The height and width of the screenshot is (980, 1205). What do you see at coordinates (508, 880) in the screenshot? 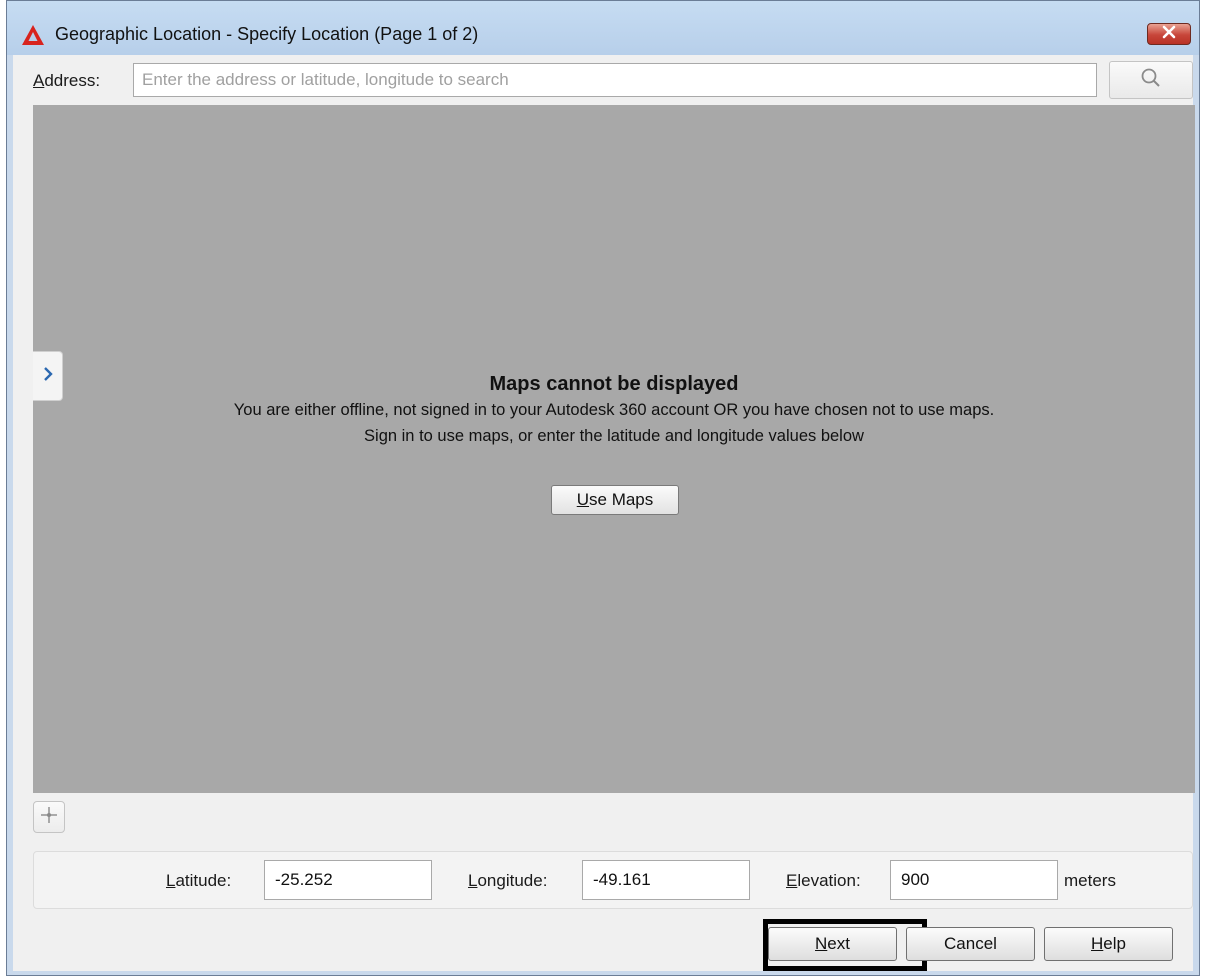
I see `longitude-label: Longitude:` at bounding box center [508, 880].